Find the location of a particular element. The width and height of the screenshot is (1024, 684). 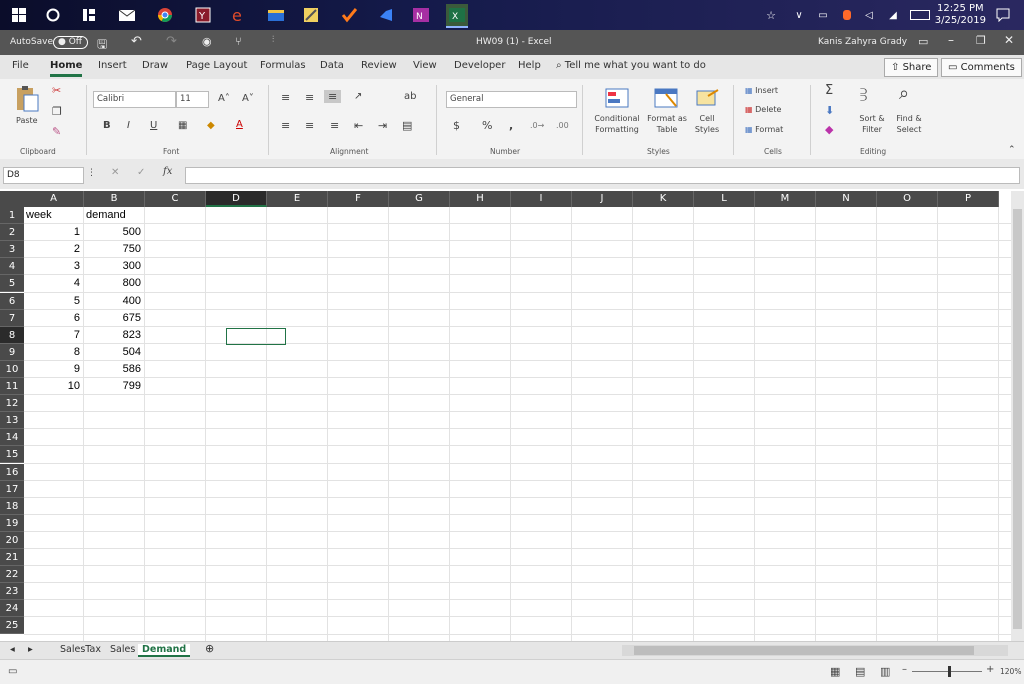

scroll-left-icon: ◂ is located at coordinates (12, 649).